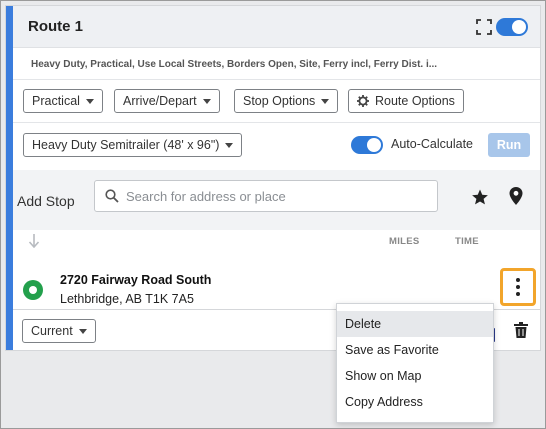  I want to click on practical-dropdown-label: Practical, so click(56, 101).